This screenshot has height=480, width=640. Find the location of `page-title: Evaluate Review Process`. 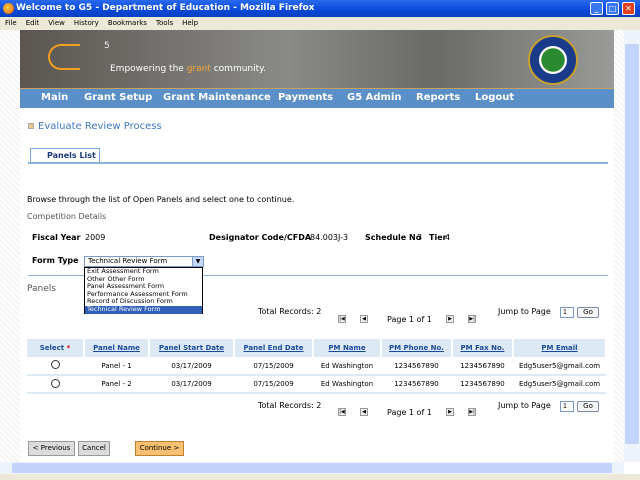

page-title: Evaluate Review Process is located at coordinates (95, 126).